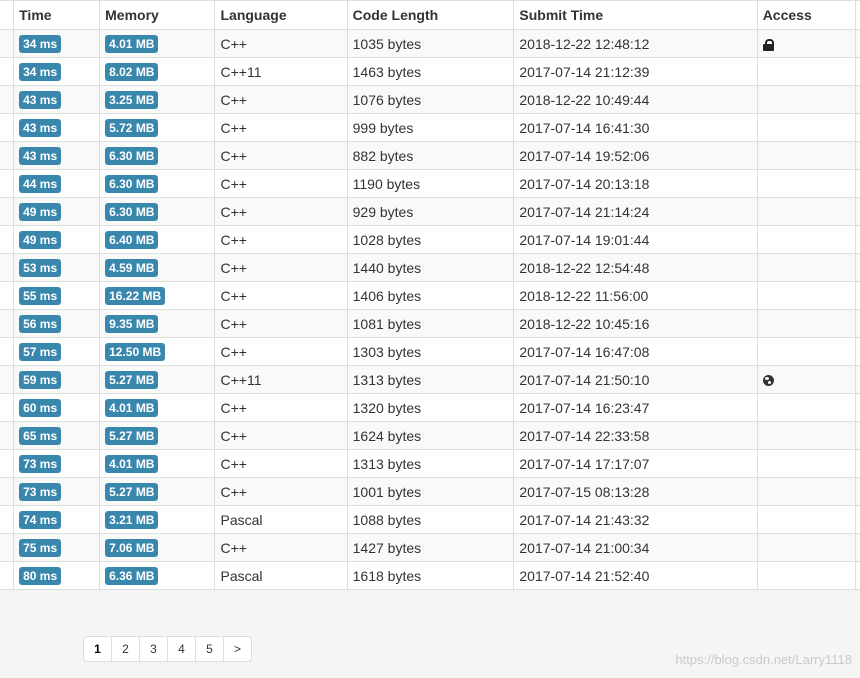  Describe the element at coordinates (154, 649) in the screenshot. I see `page-3-button: 3` at that location.